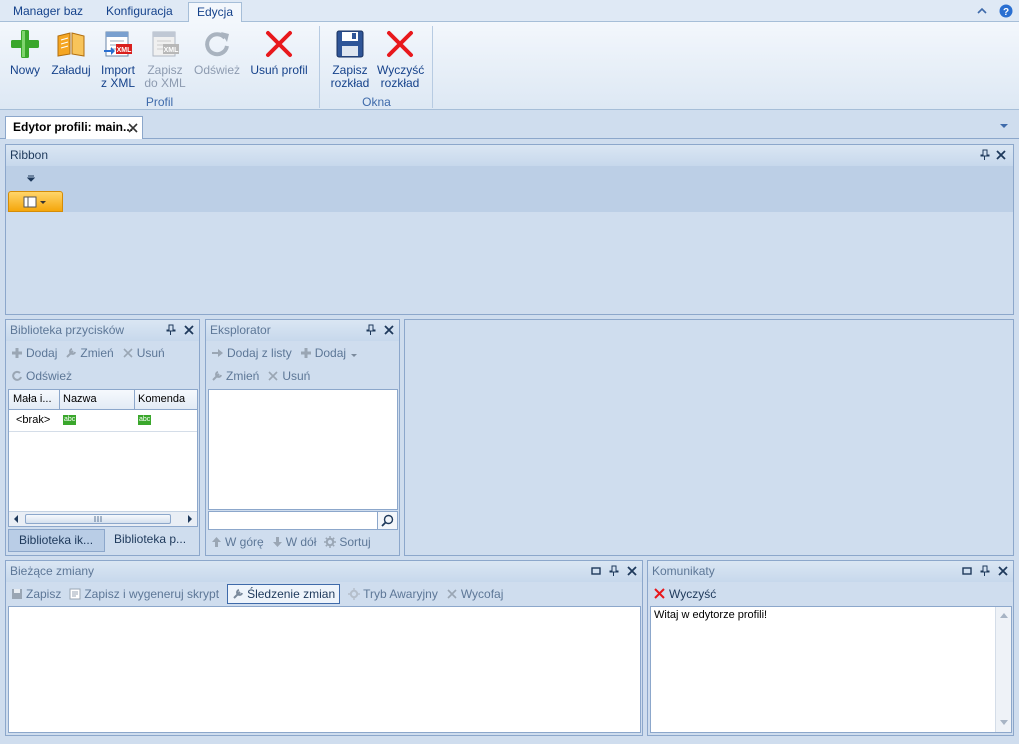 The width and height of the screenshot is (1019, 744). What do you see at coordinates (59, 400) in the screenshot?
I see `column-divider` at bounding box center [59, 400].